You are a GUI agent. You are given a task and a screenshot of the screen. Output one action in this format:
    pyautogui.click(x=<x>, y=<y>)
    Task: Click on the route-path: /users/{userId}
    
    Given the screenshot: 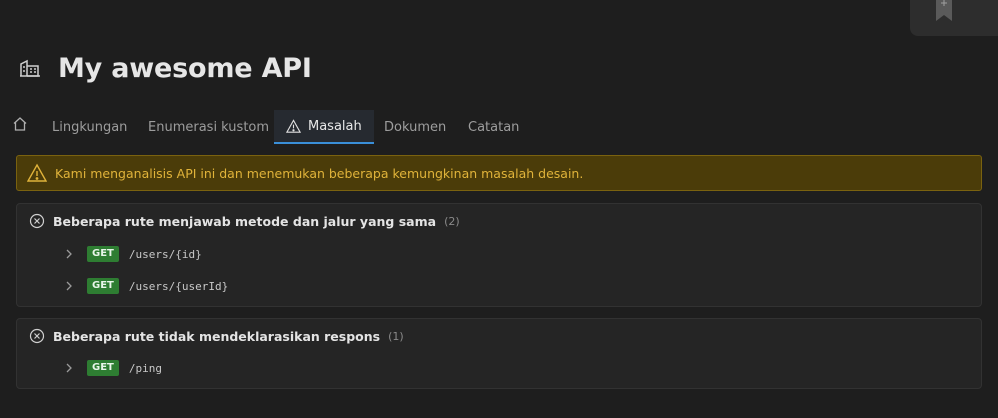 What is the action you would take?
    pyautogui.click(x=178, y=286)
    